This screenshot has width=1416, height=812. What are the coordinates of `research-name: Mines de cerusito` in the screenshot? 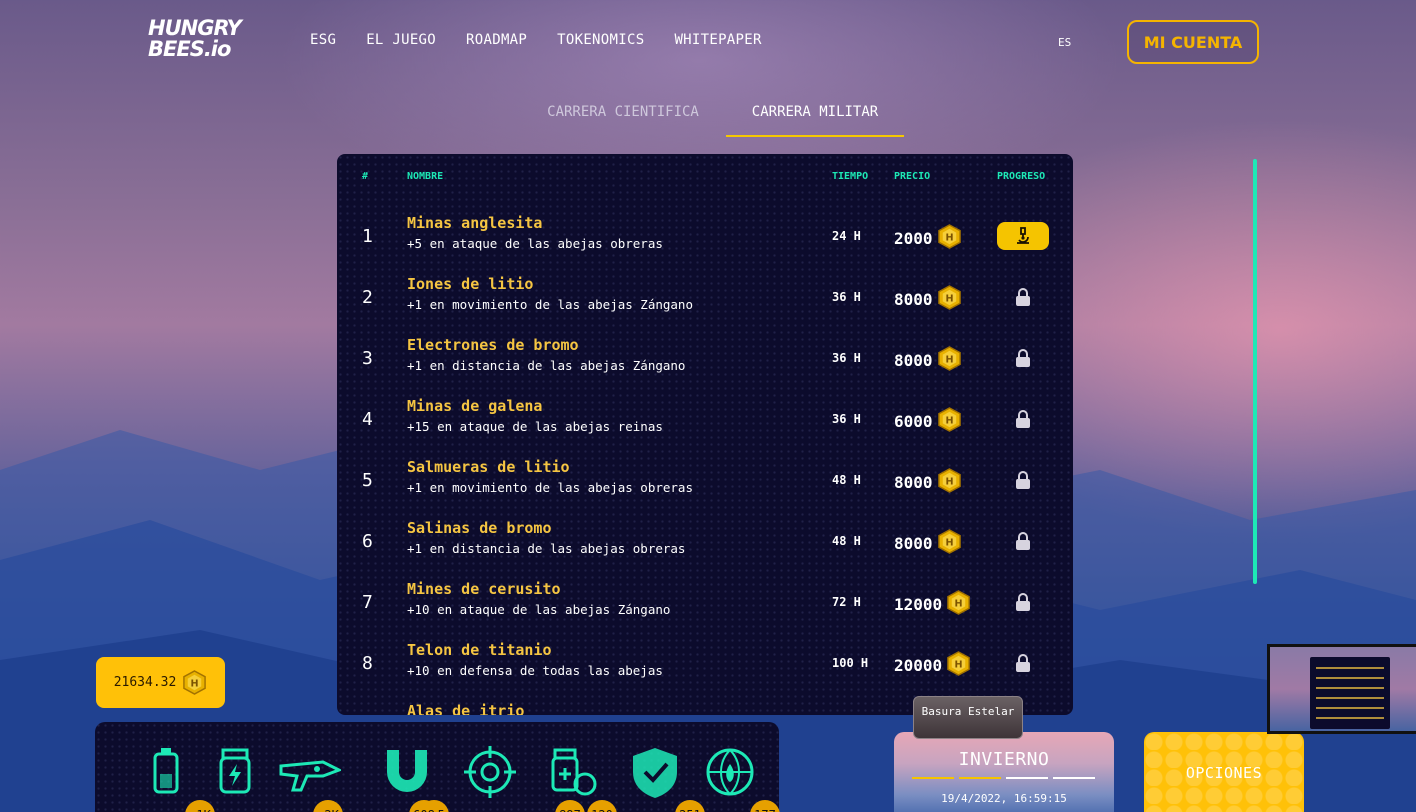 It's located at (484, 589).